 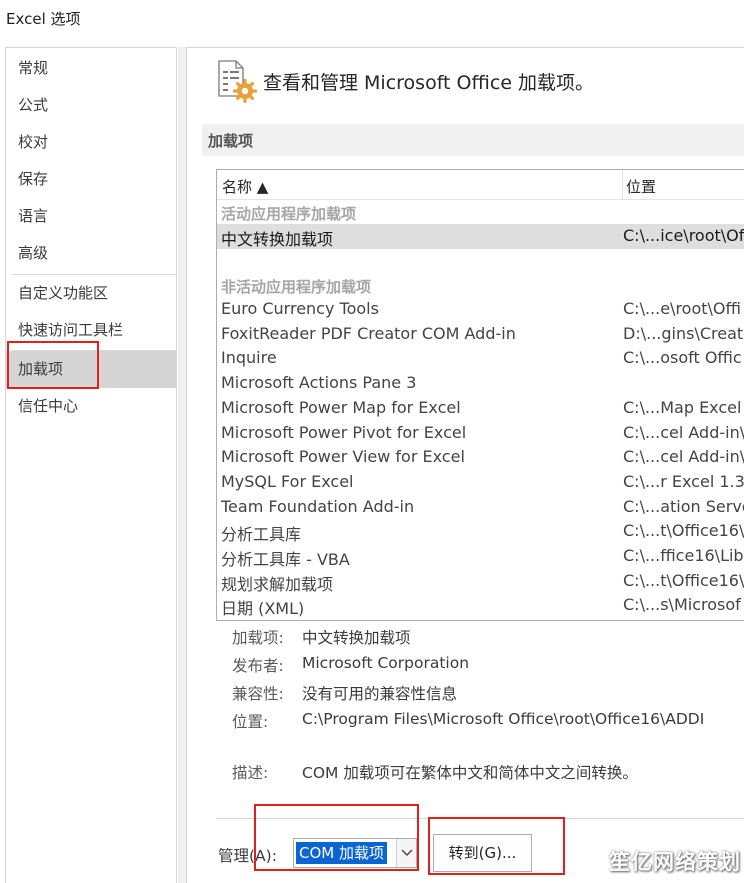 What do you see at coordinates (91, 406) in the screenshot?
I see `nav-item-trust-center: 信任中心` at bounding box center [91, 406].